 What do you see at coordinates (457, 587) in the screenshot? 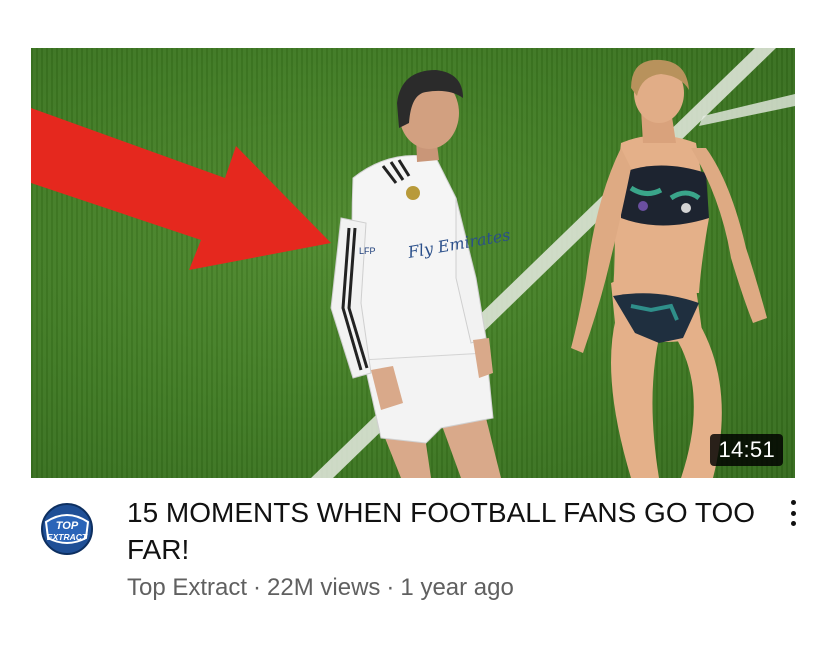
I see `upload-age: 1 year ago` at bounding box center [457, 587].